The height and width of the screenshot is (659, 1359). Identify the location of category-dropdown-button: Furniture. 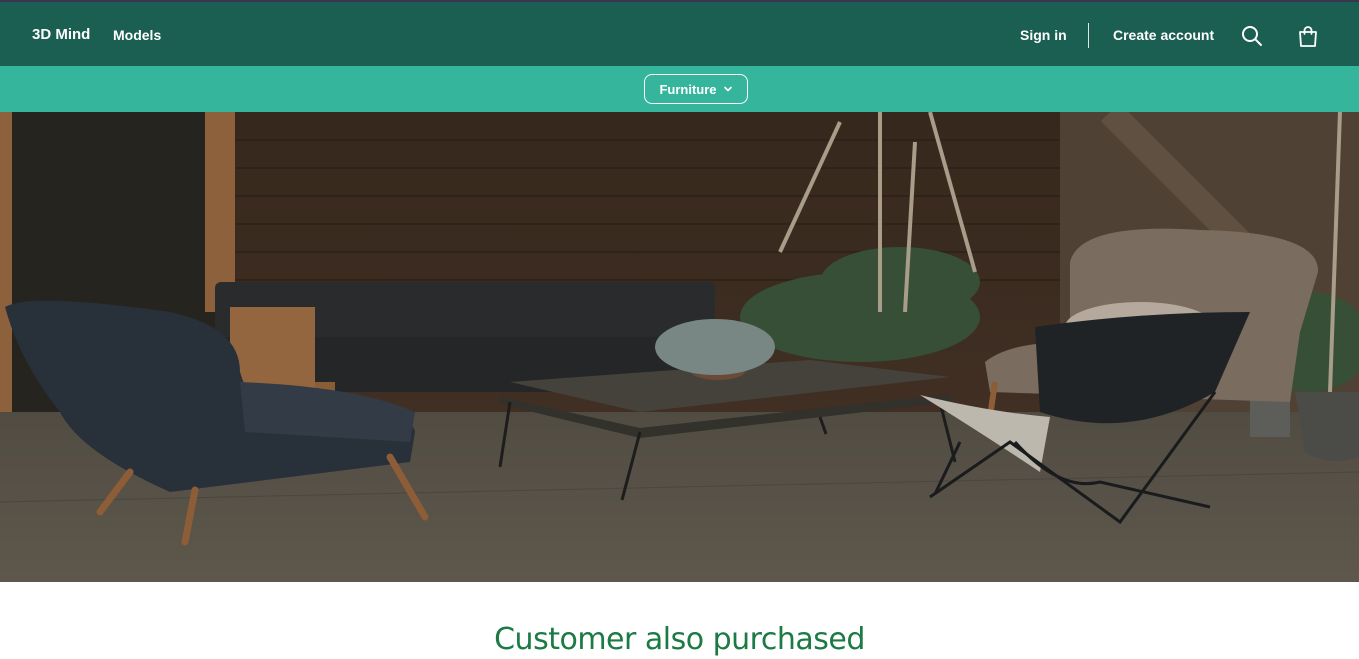
(696, 89).